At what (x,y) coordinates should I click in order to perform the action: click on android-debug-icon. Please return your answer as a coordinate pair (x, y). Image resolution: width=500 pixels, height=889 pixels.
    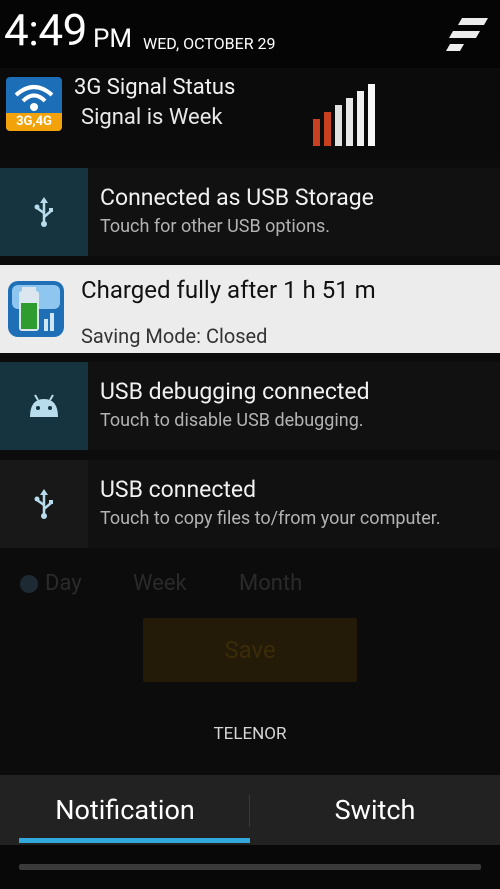
    Looking at the image, I should click on (44, 406).